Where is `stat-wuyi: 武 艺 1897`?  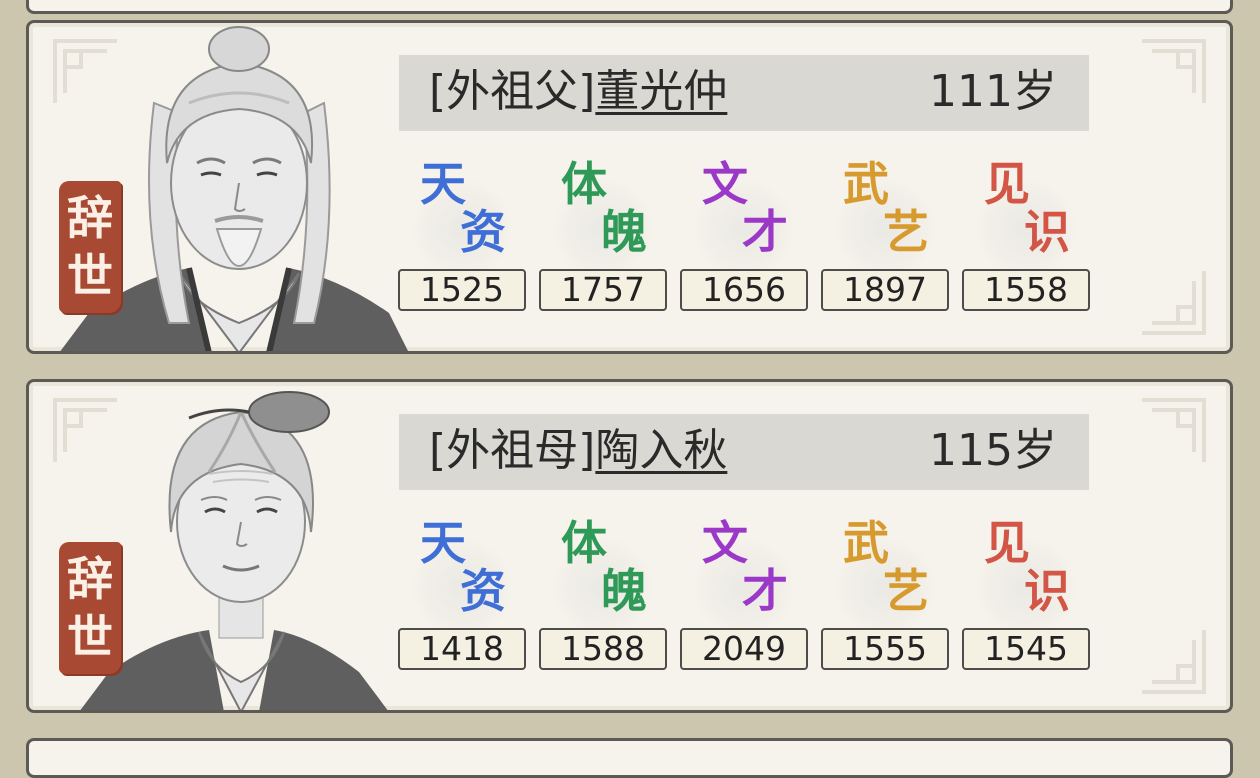 stat-wuyi: 武 艺 1897 is located at coordinates (885, 238).